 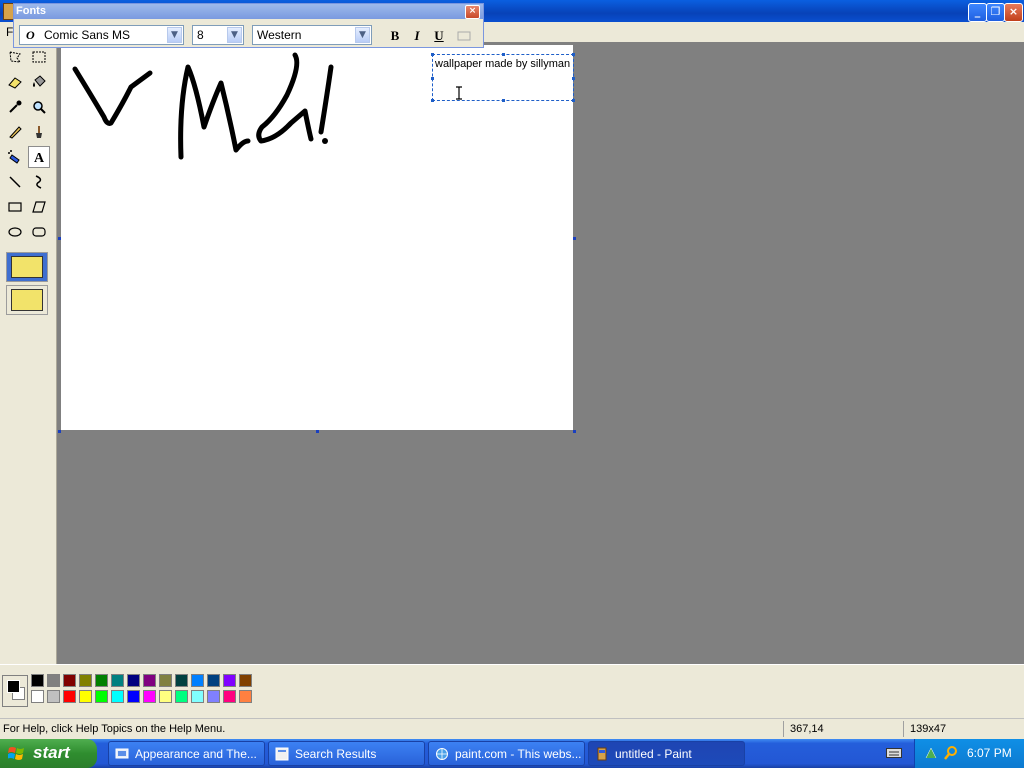 I want to click on airbrush-icon, so click(x=15, y=157).